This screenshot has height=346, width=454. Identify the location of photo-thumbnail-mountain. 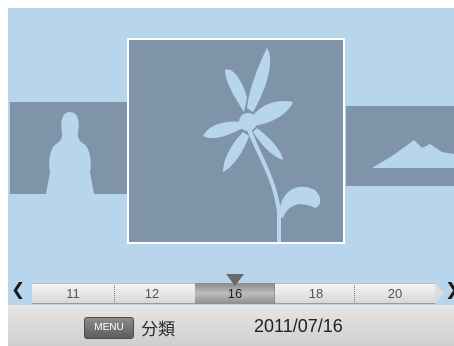
(400, 146).